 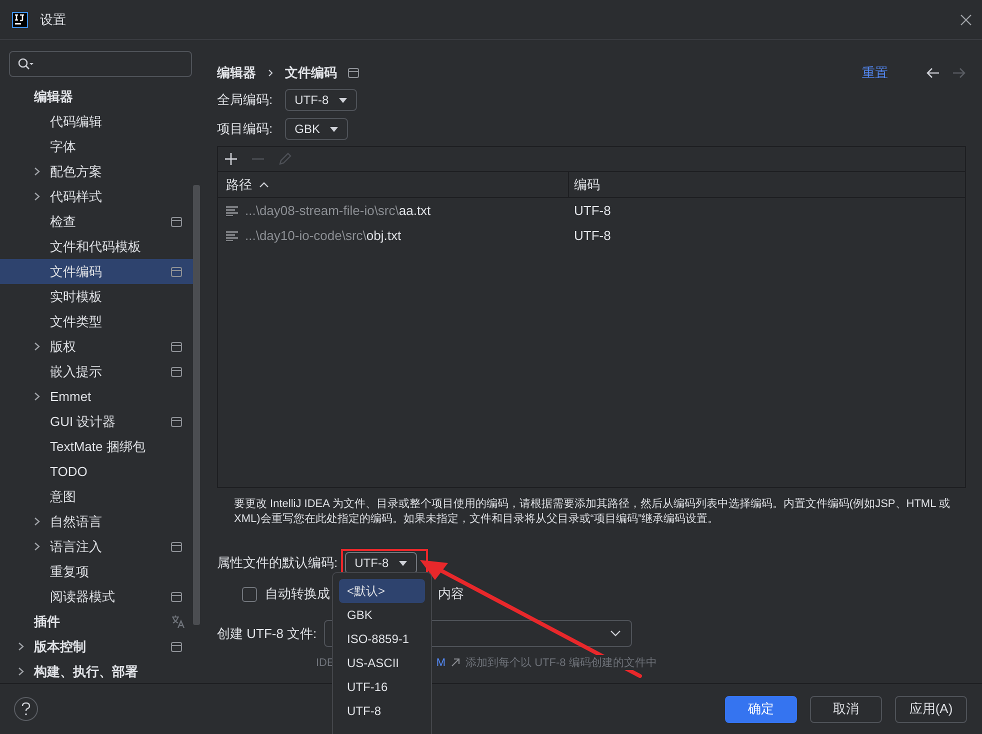 What do you see at coordinates (451, 594) in the screenshot?
I see `checkbox-label: 内容` at bounding box center [451, 594].